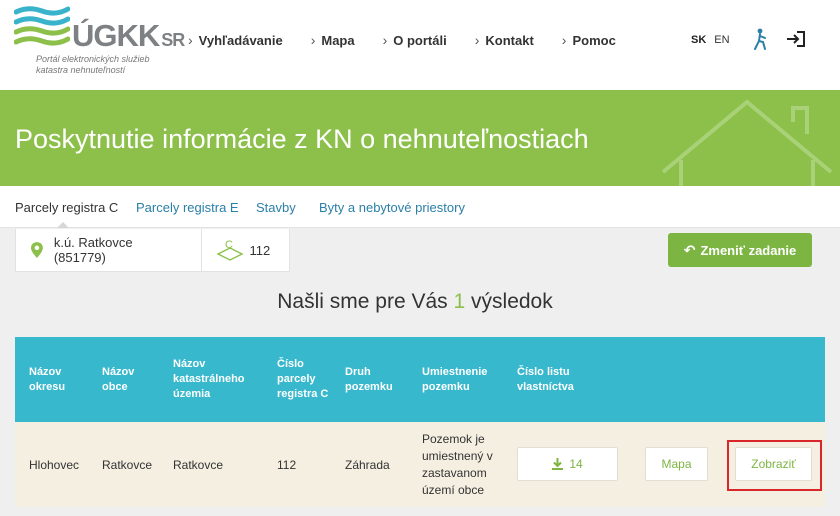 The width and height of the screenshot is (840, 516). Describe the element at coordinates (698, 40) in the screenshot. I see `lang-sk: SK` at that location.